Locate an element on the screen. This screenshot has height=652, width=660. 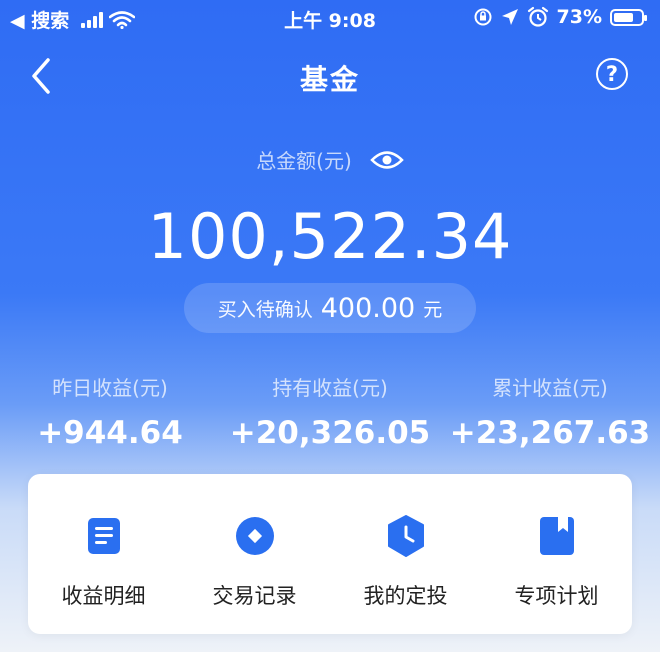
page-title: 基金 is located at coordinates (329, 79).